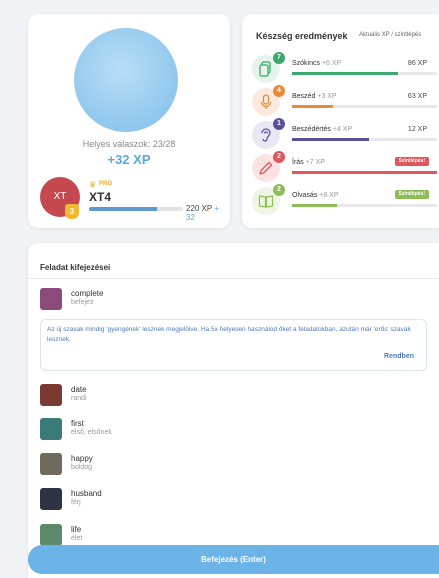 This screenshot has width=439, height=578. What do you see at coordinates (86, 493) in the screenshot?
I see `word: husband` at bounding box center [86, 493].